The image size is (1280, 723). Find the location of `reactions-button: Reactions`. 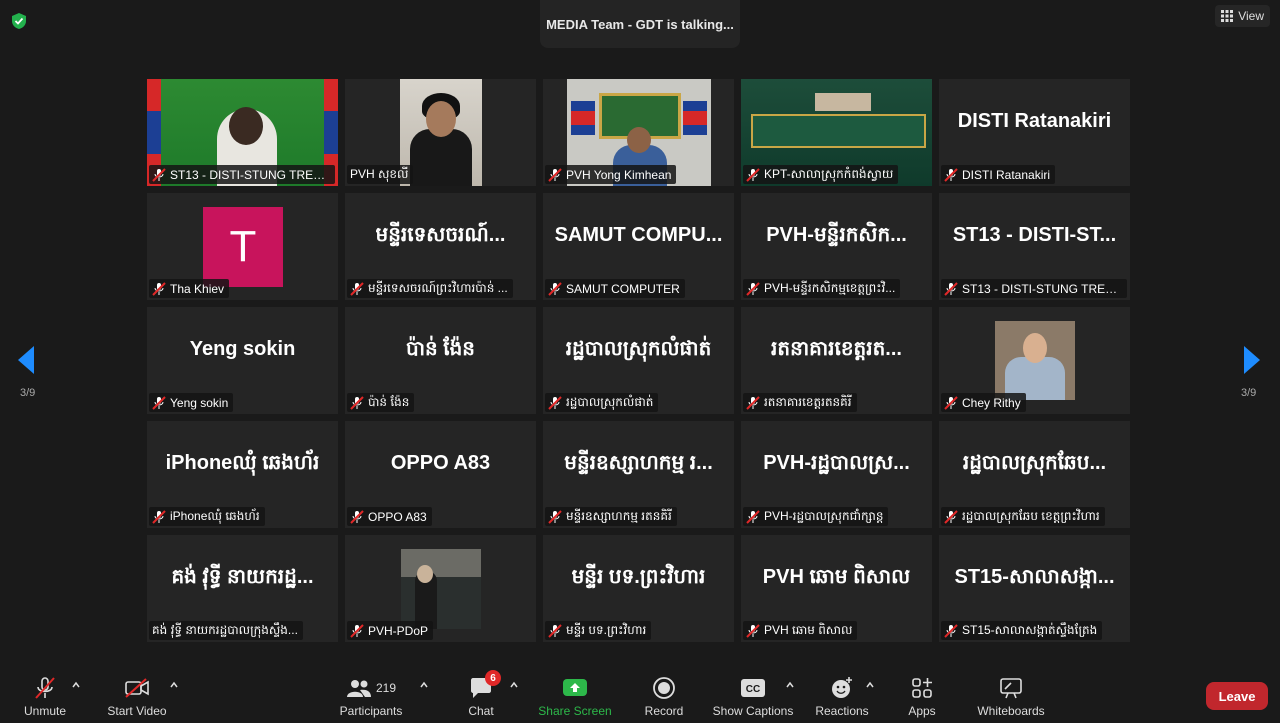

reactions-button: Reactions is located at coordinates (842, 694).